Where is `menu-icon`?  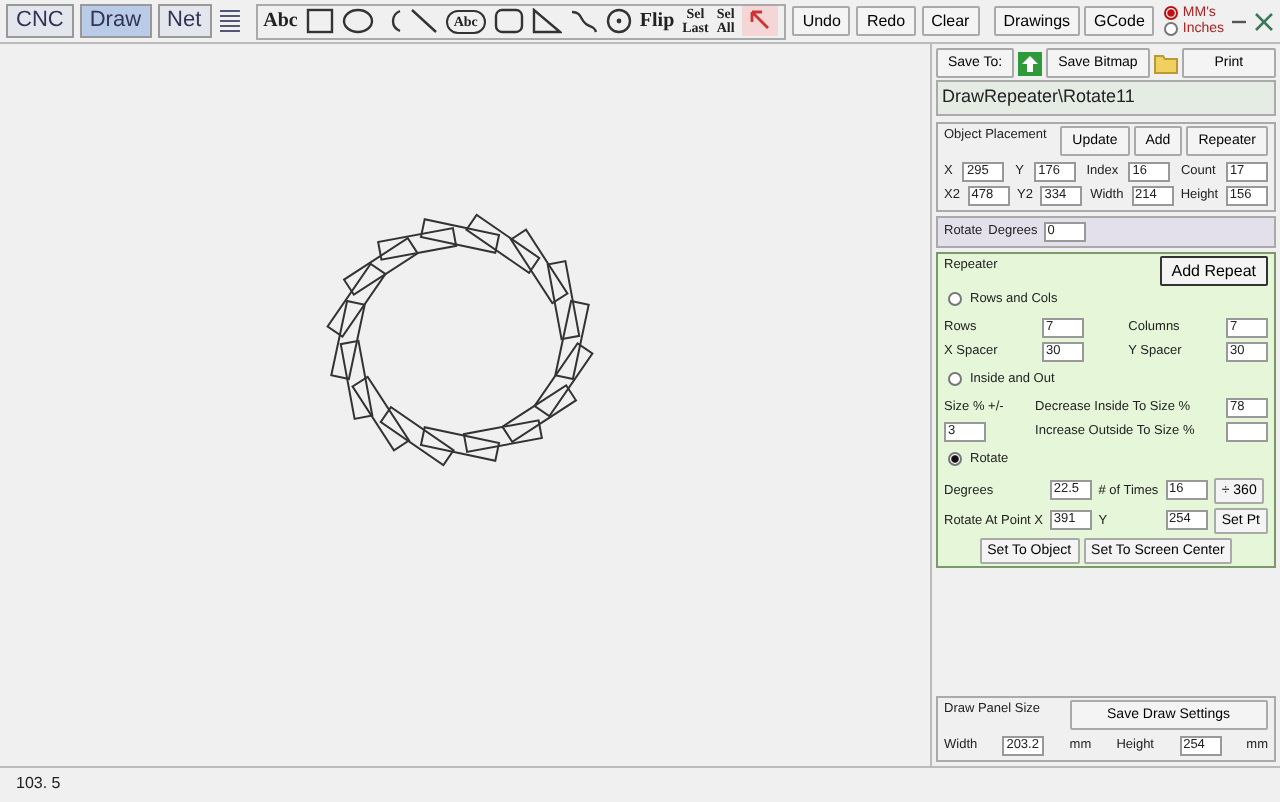 menu-icon is located at coordinates (229, 21).